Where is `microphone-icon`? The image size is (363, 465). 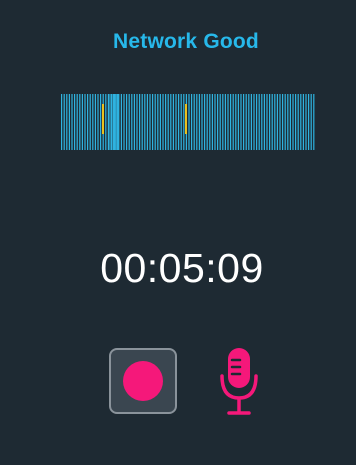 microphone-icon is located at coordinates (239, 381).